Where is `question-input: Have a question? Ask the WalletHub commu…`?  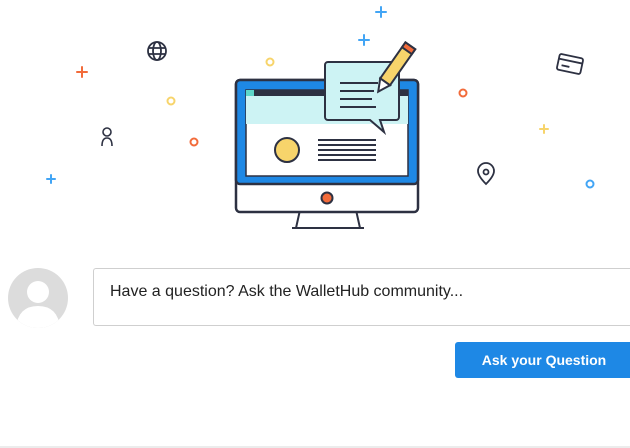 question-input: Have a question? Ask the WalletHub commu… is located at coordinates (361, 297).